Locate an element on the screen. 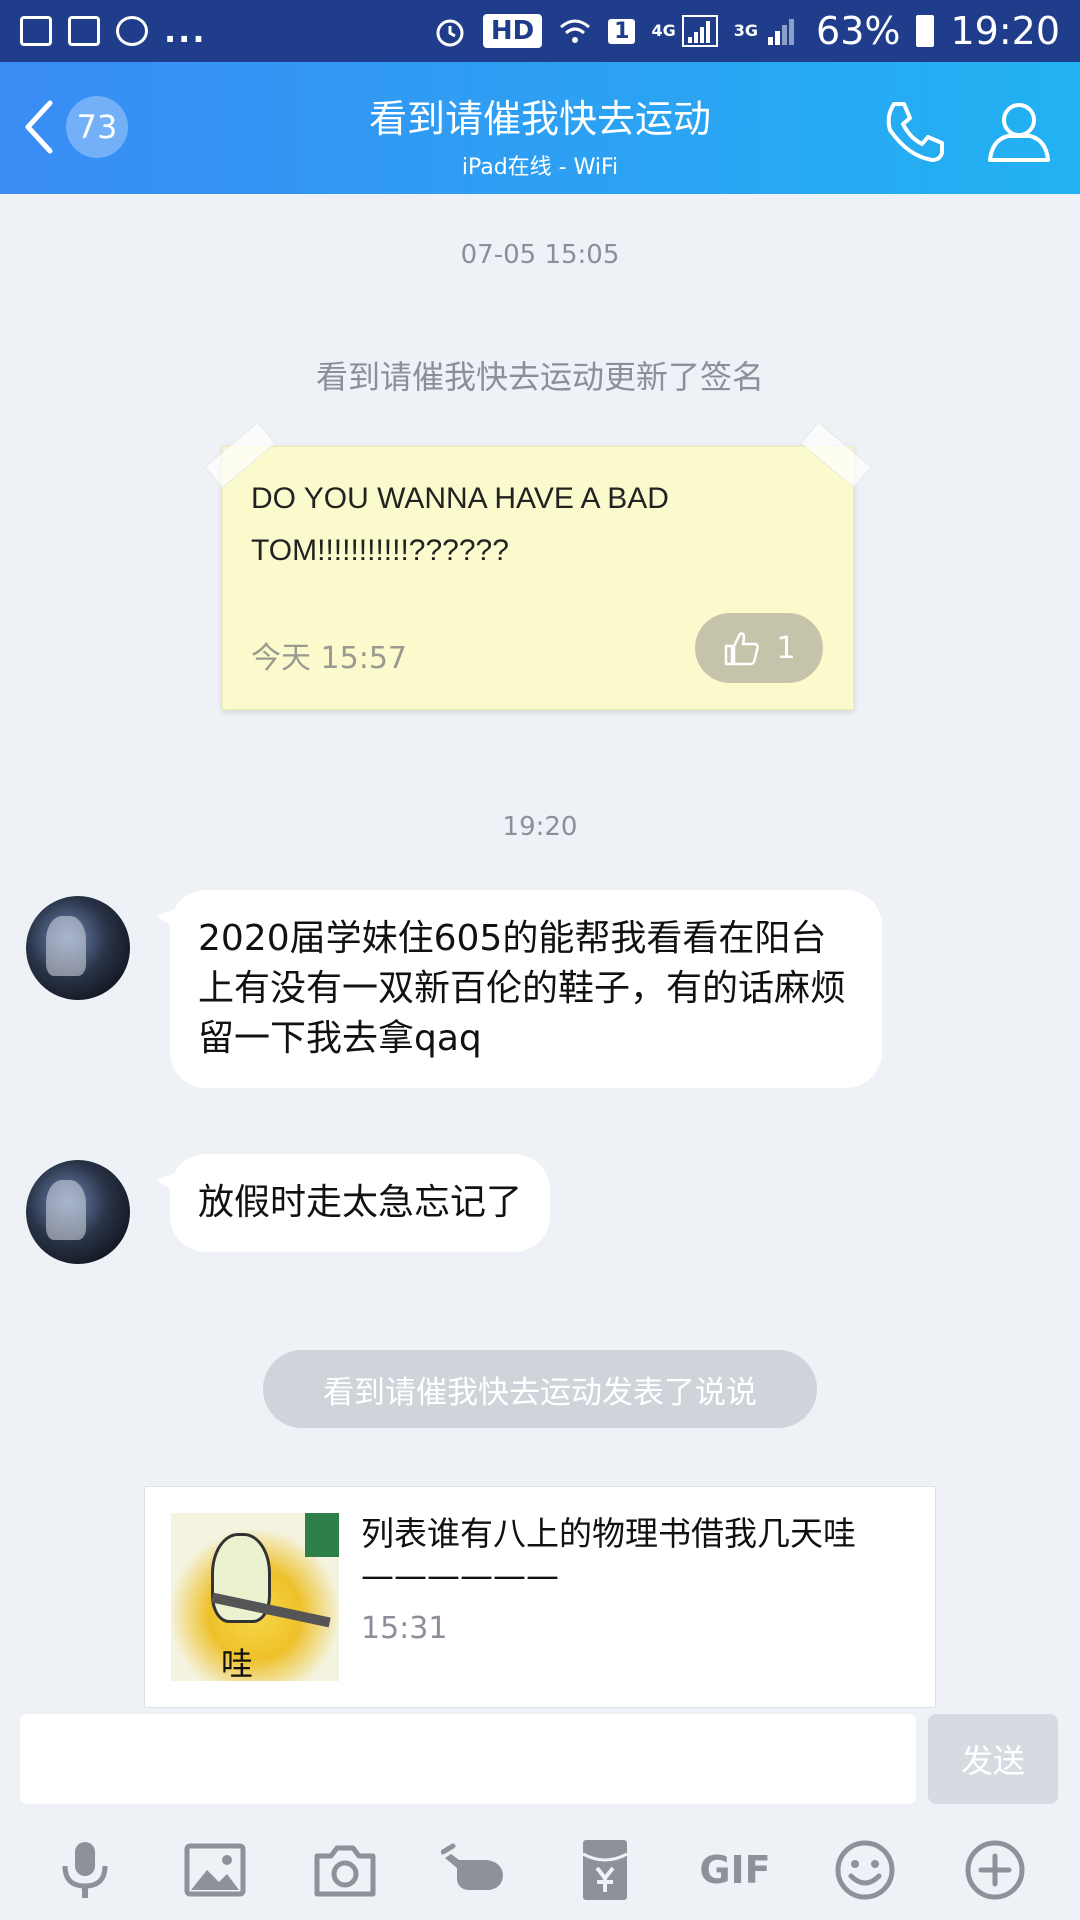 This screenshot has height=1920, width=1080. camera-button is located at coordinates (345, 1870).